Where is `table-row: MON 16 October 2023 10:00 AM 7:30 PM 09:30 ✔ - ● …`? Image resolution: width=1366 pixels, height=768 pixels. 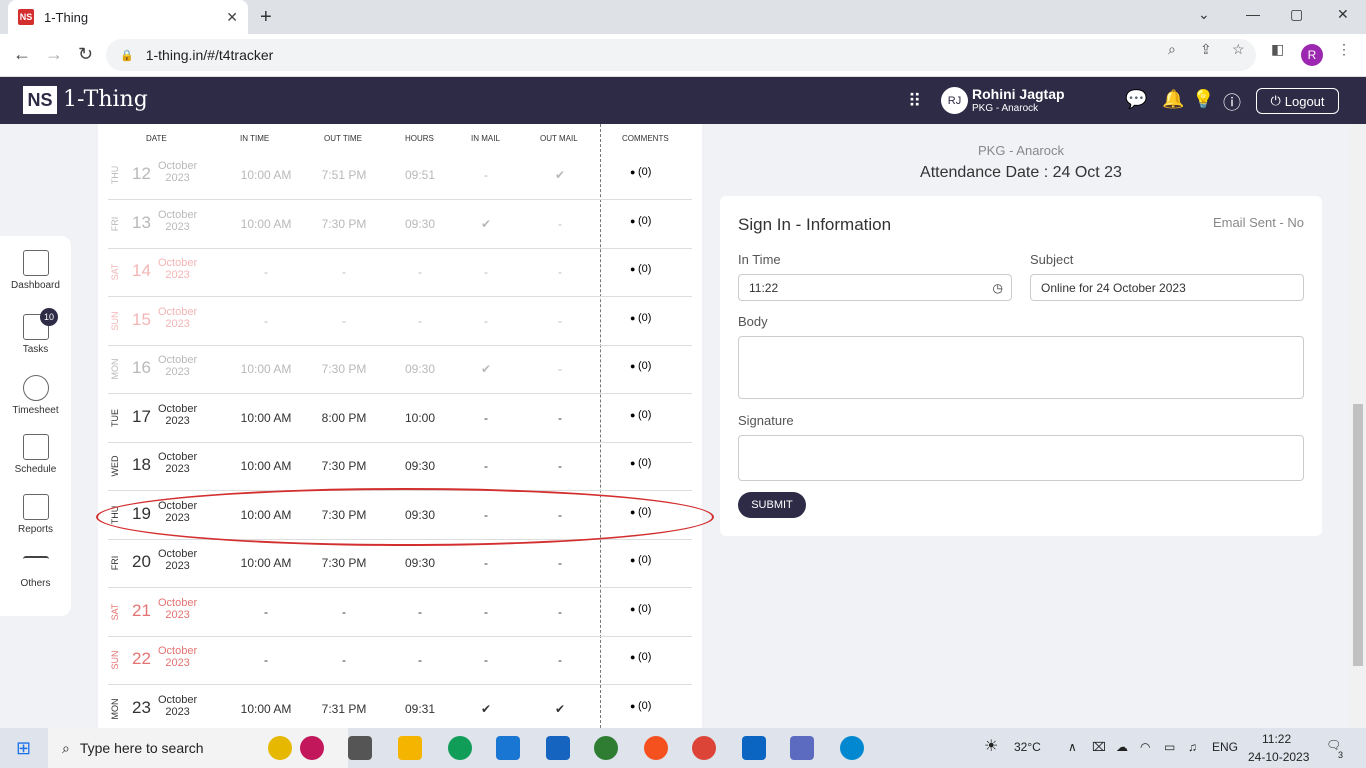
table-row: MON 16 October 2023 10:00 AM 7:30 PM 09:30 ✔ - ● … is located at coordinates (400, 370).